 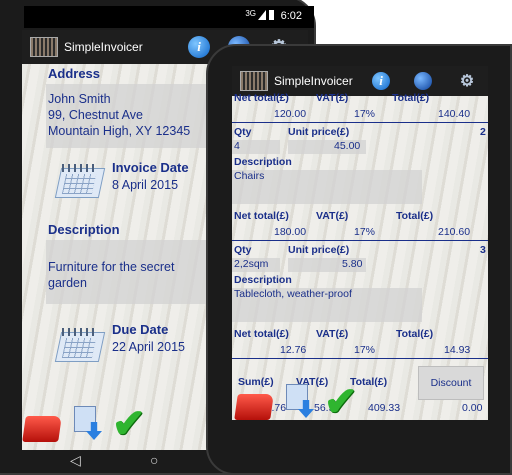 What do you see at coordinates (95, 115) in the screenshot?
I see `address-line-street: 99, Chestnut Ave` at bounding box center [95, 115].